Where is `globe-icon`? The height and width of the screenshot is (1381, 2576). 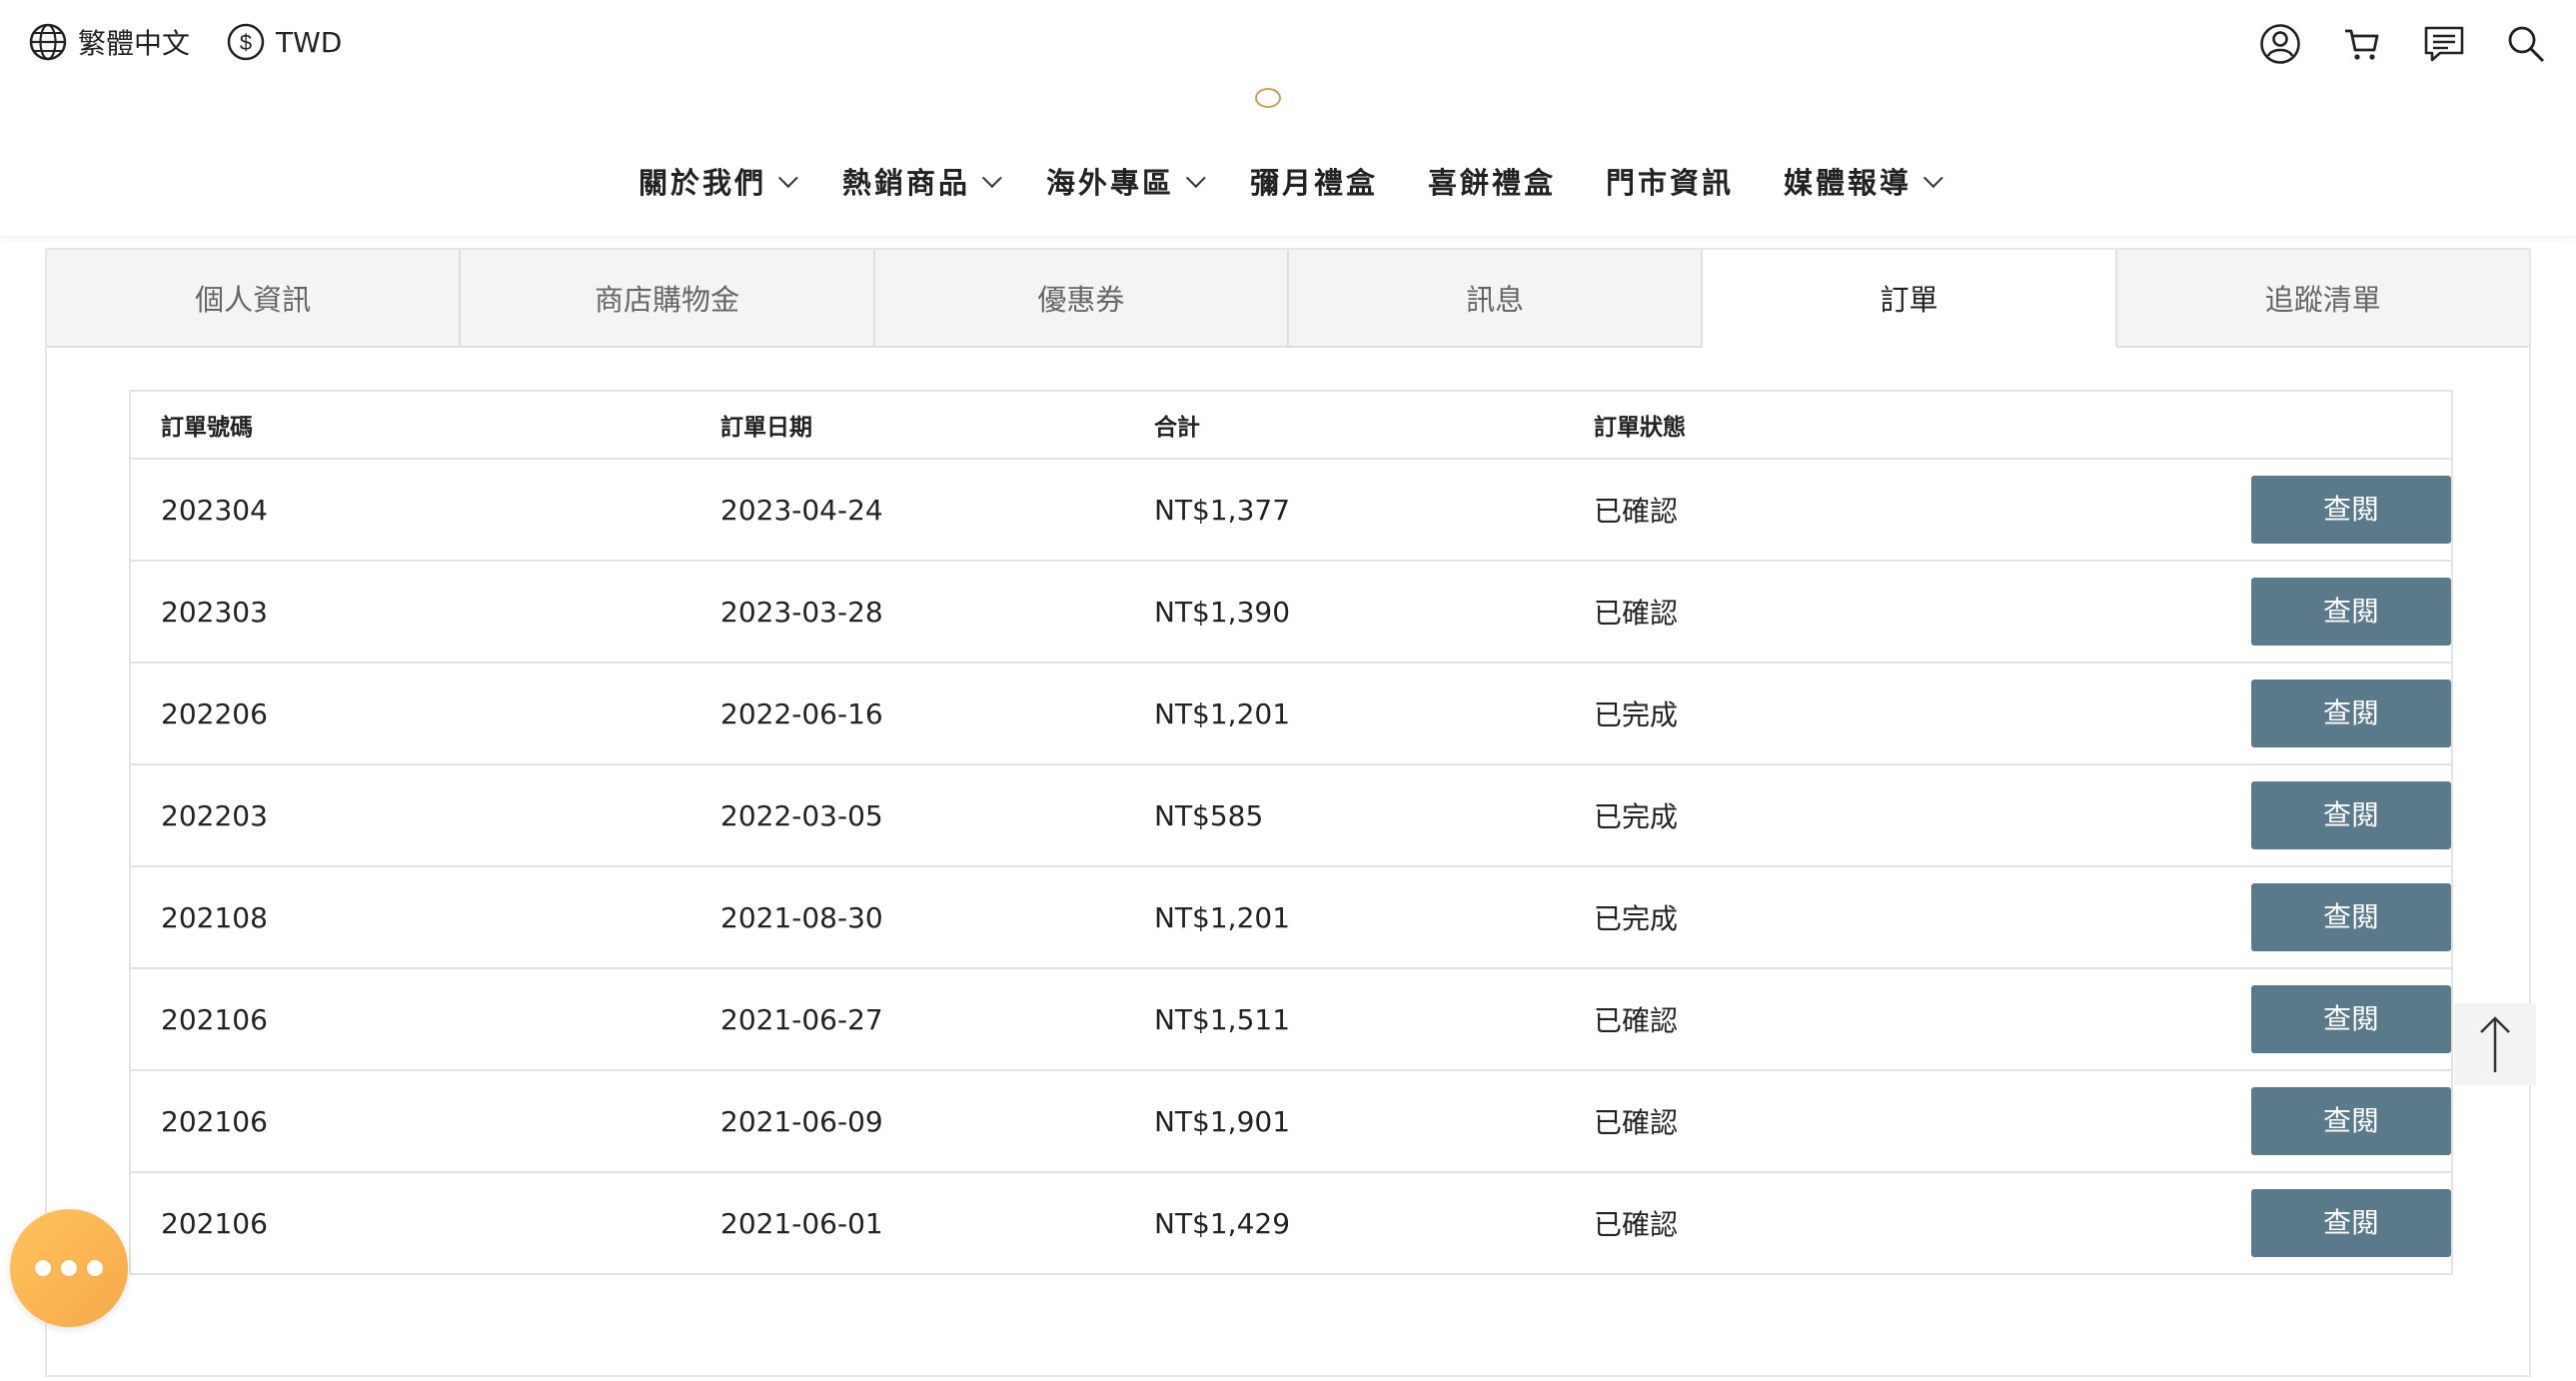
globe-icon is located at coordinates (48, 42).